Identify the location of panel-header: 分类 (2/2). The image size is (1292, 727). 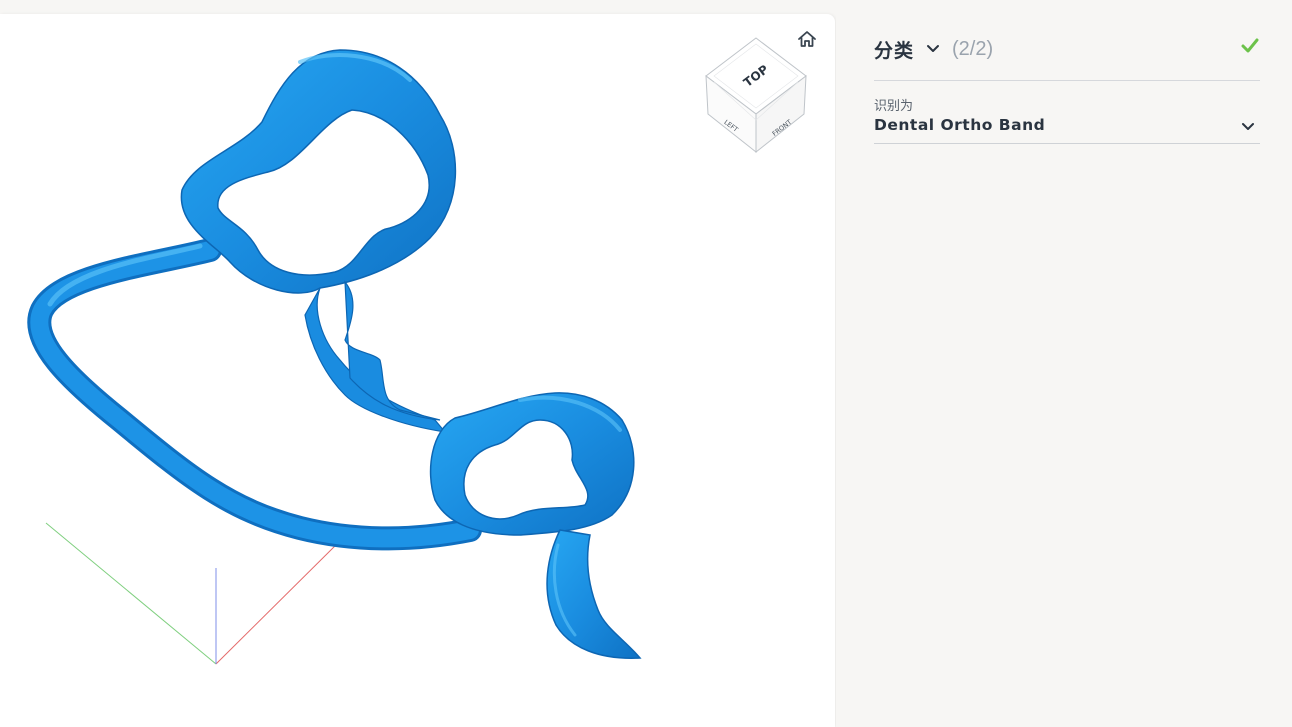
(1067, 49).